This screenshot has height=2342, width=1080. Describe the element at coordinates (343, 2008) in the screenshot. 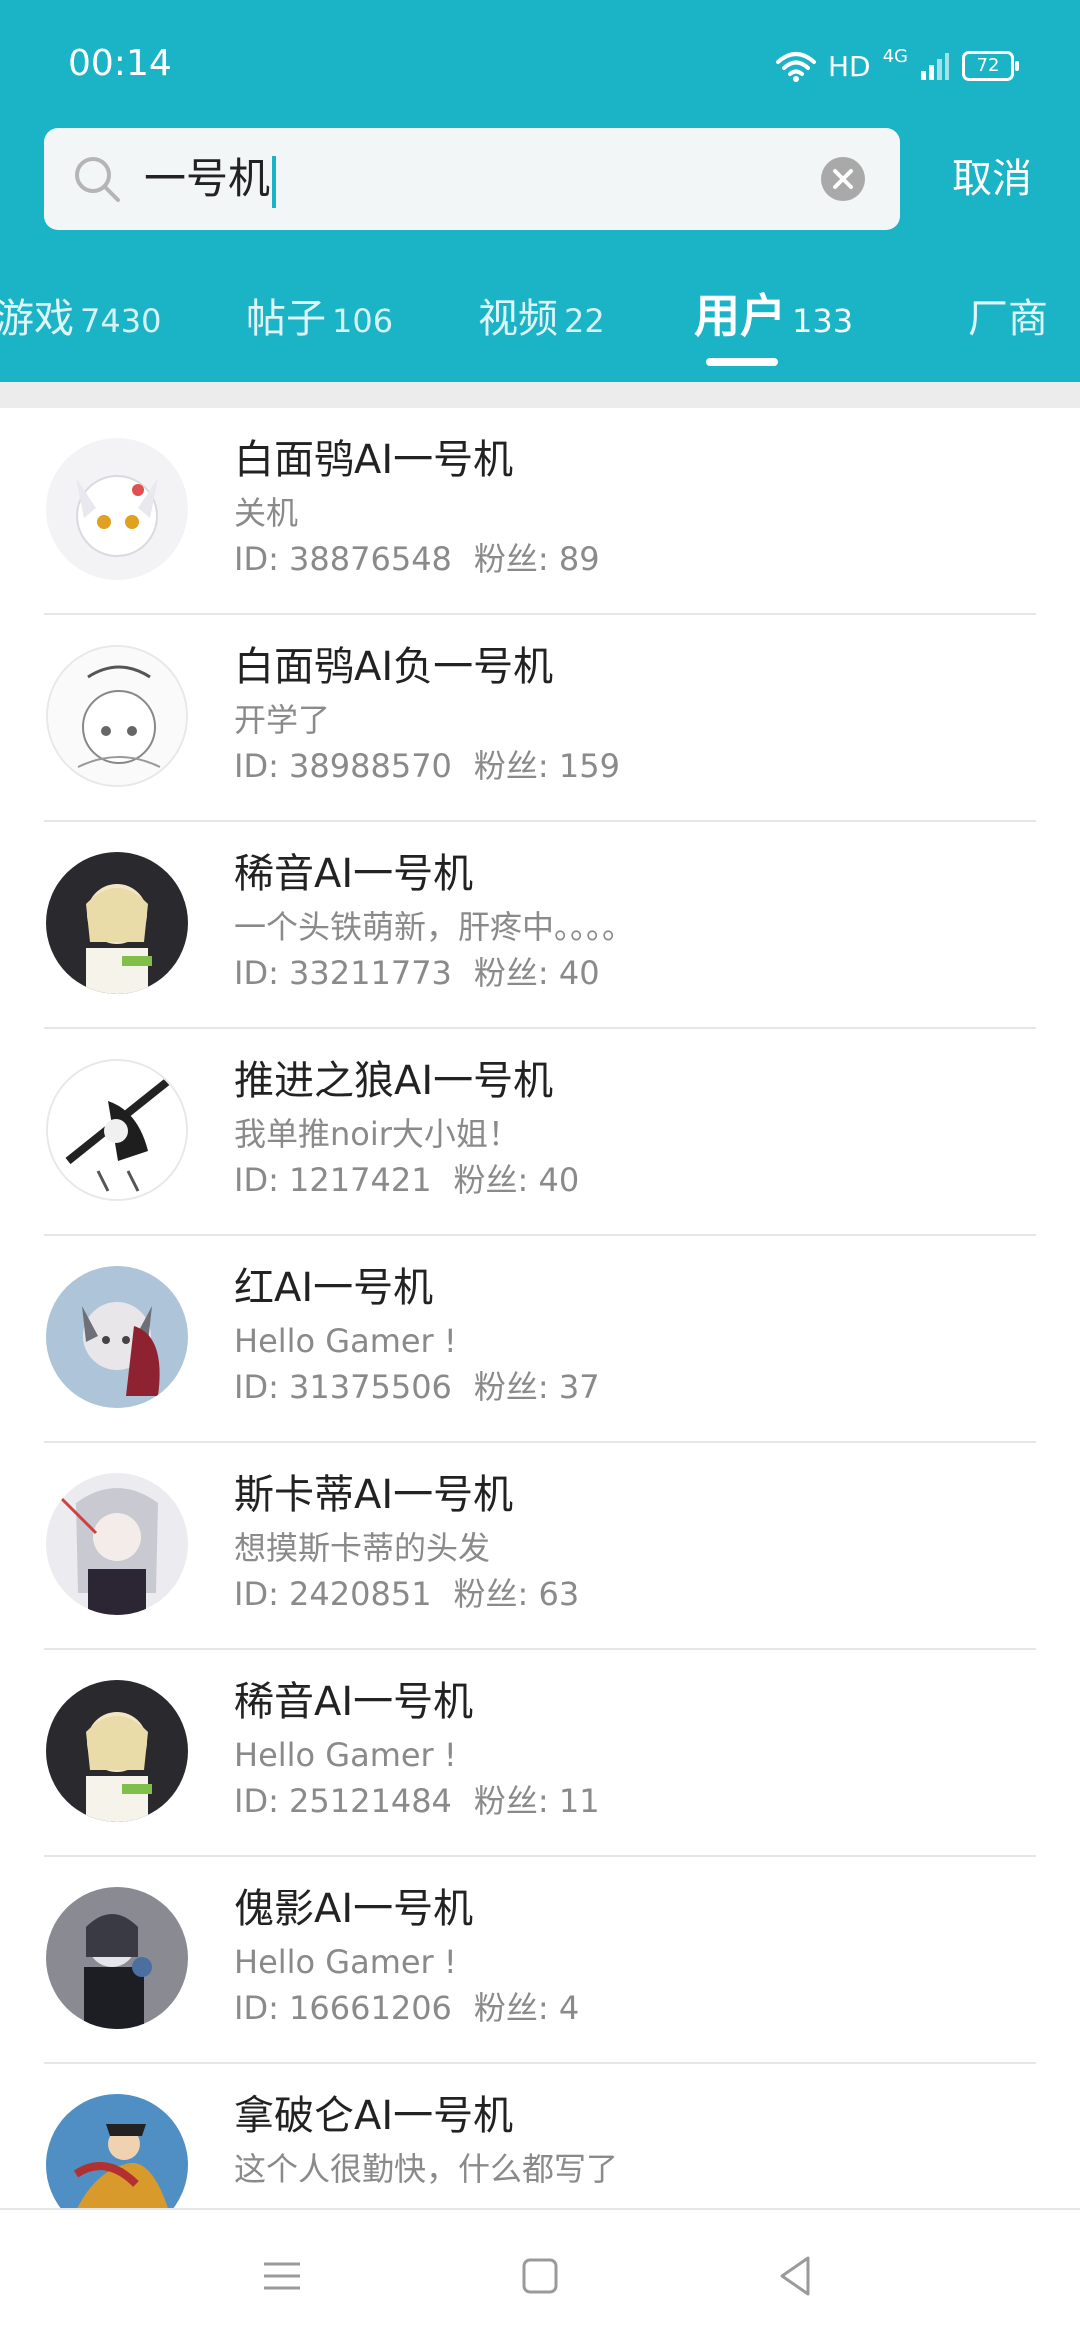

I see `user-id: ID: 16661206` at that location.